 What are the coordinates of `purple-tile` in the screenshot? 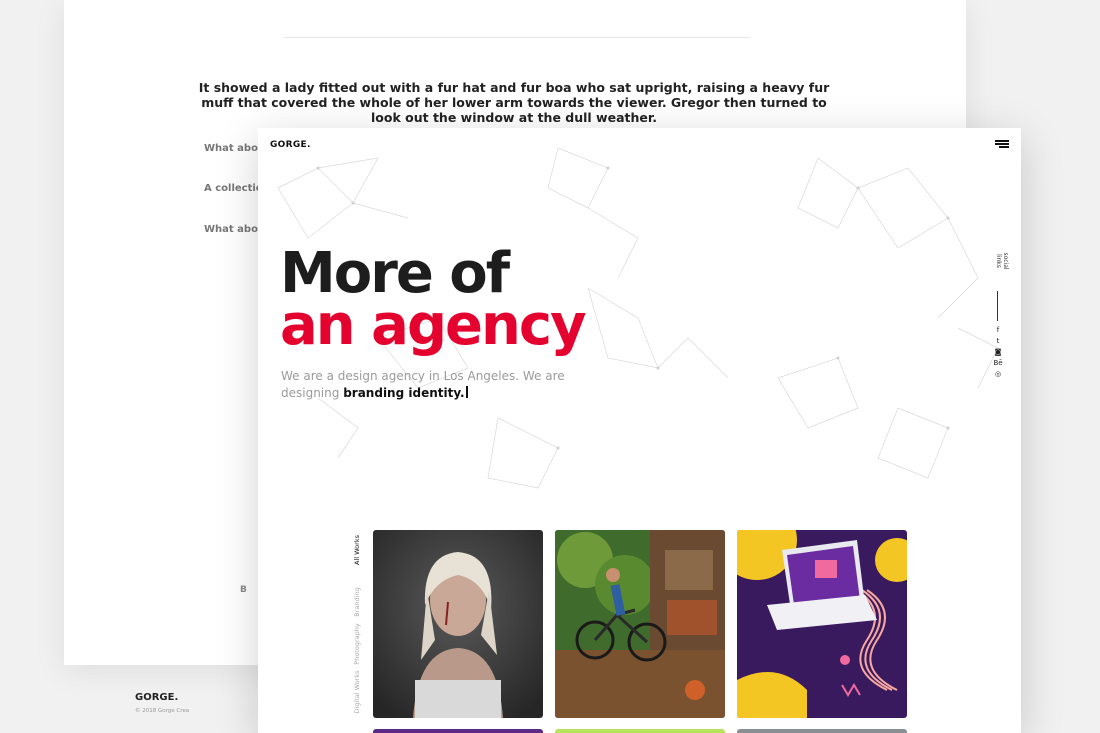 It's located at (458, 731).